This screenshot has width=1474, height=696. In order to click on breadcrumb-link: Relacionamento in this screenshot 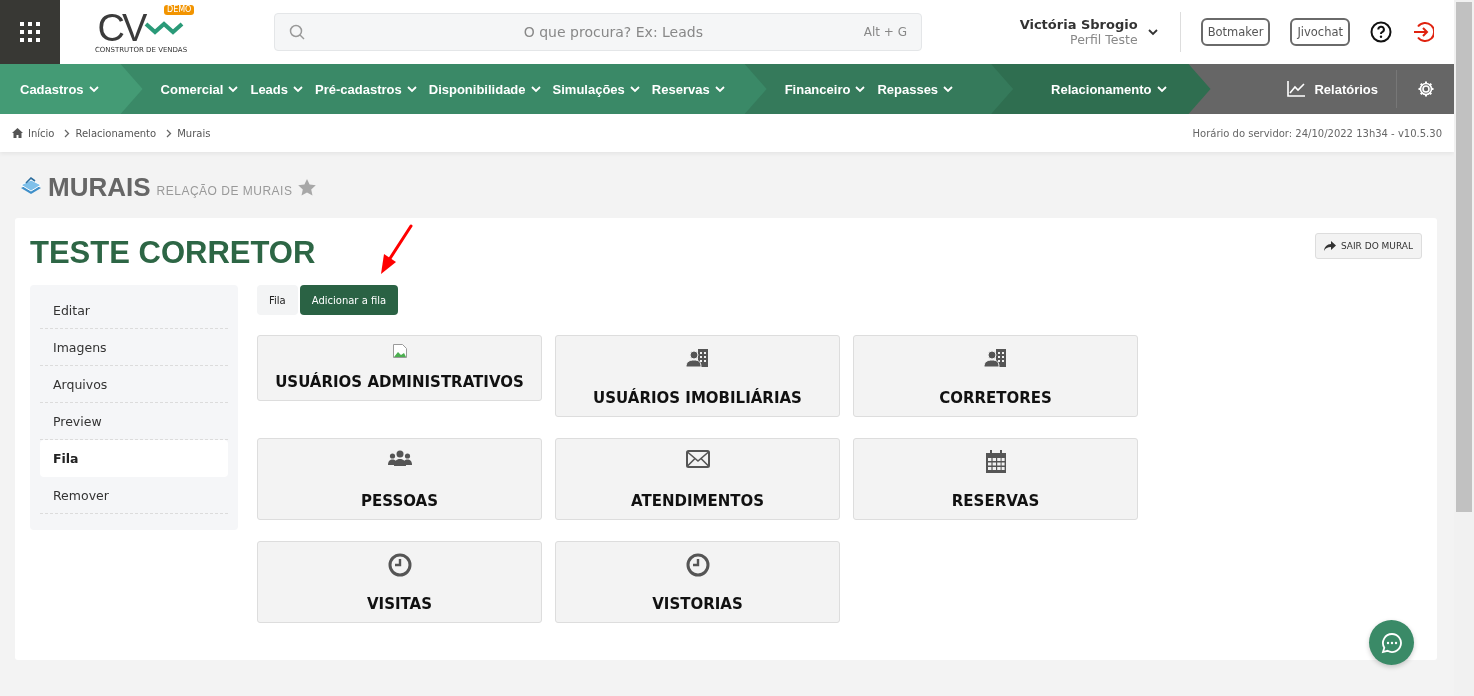, I will do `click(116, 133)`.